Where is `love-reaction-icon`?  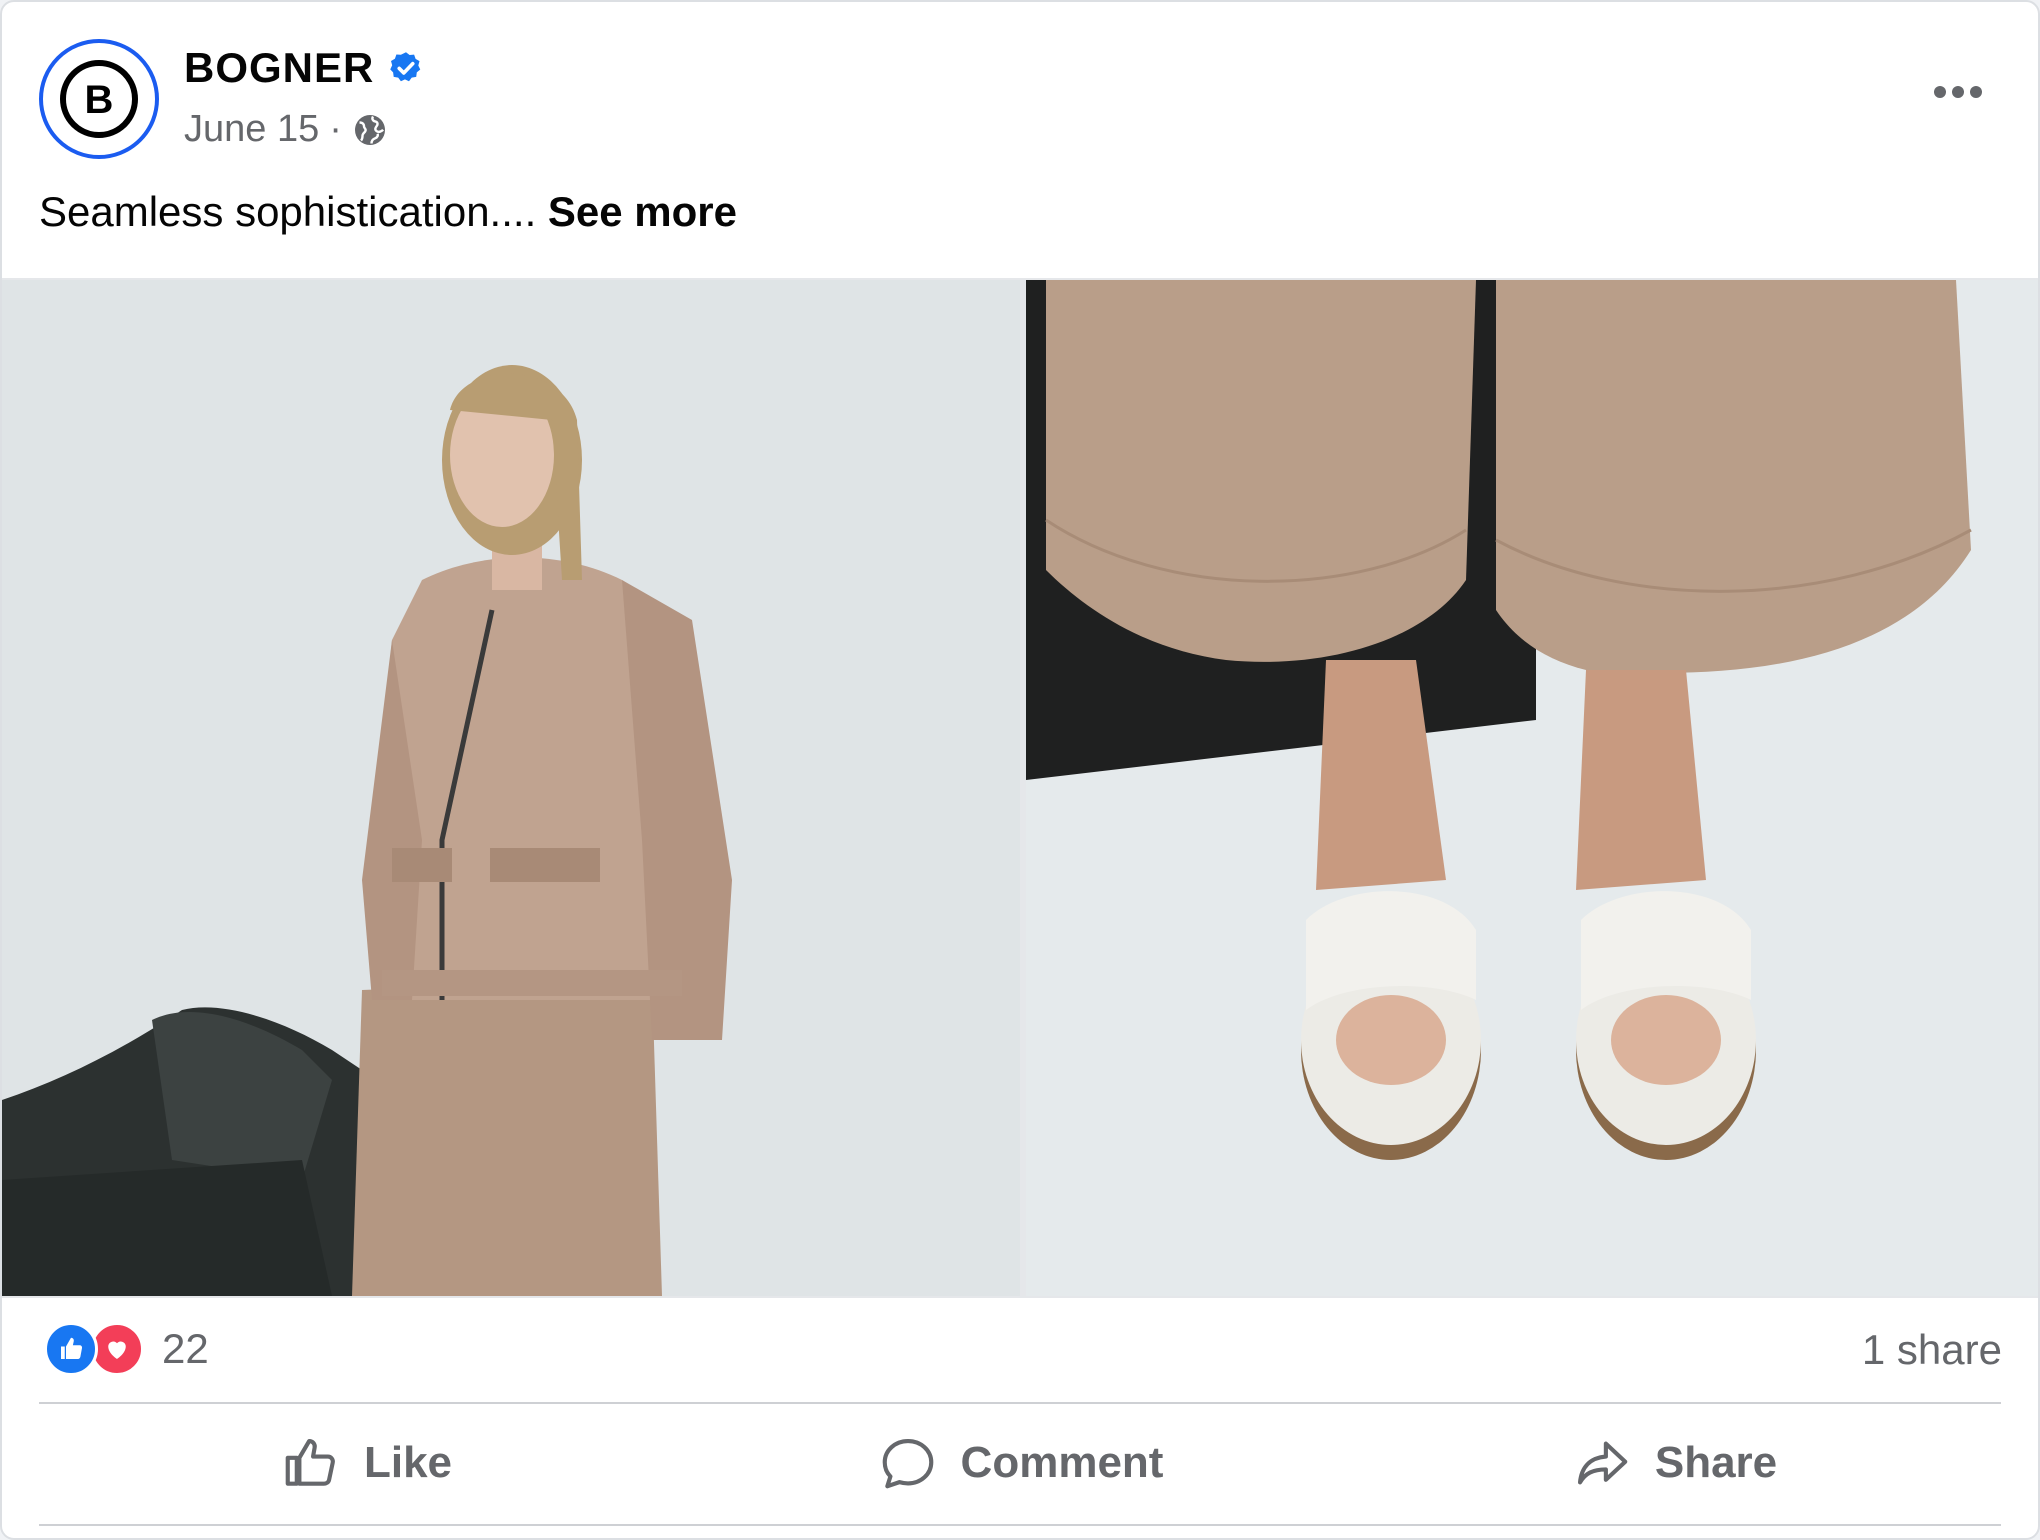 love-reaction-icon is located at coordinates (117, 1349).